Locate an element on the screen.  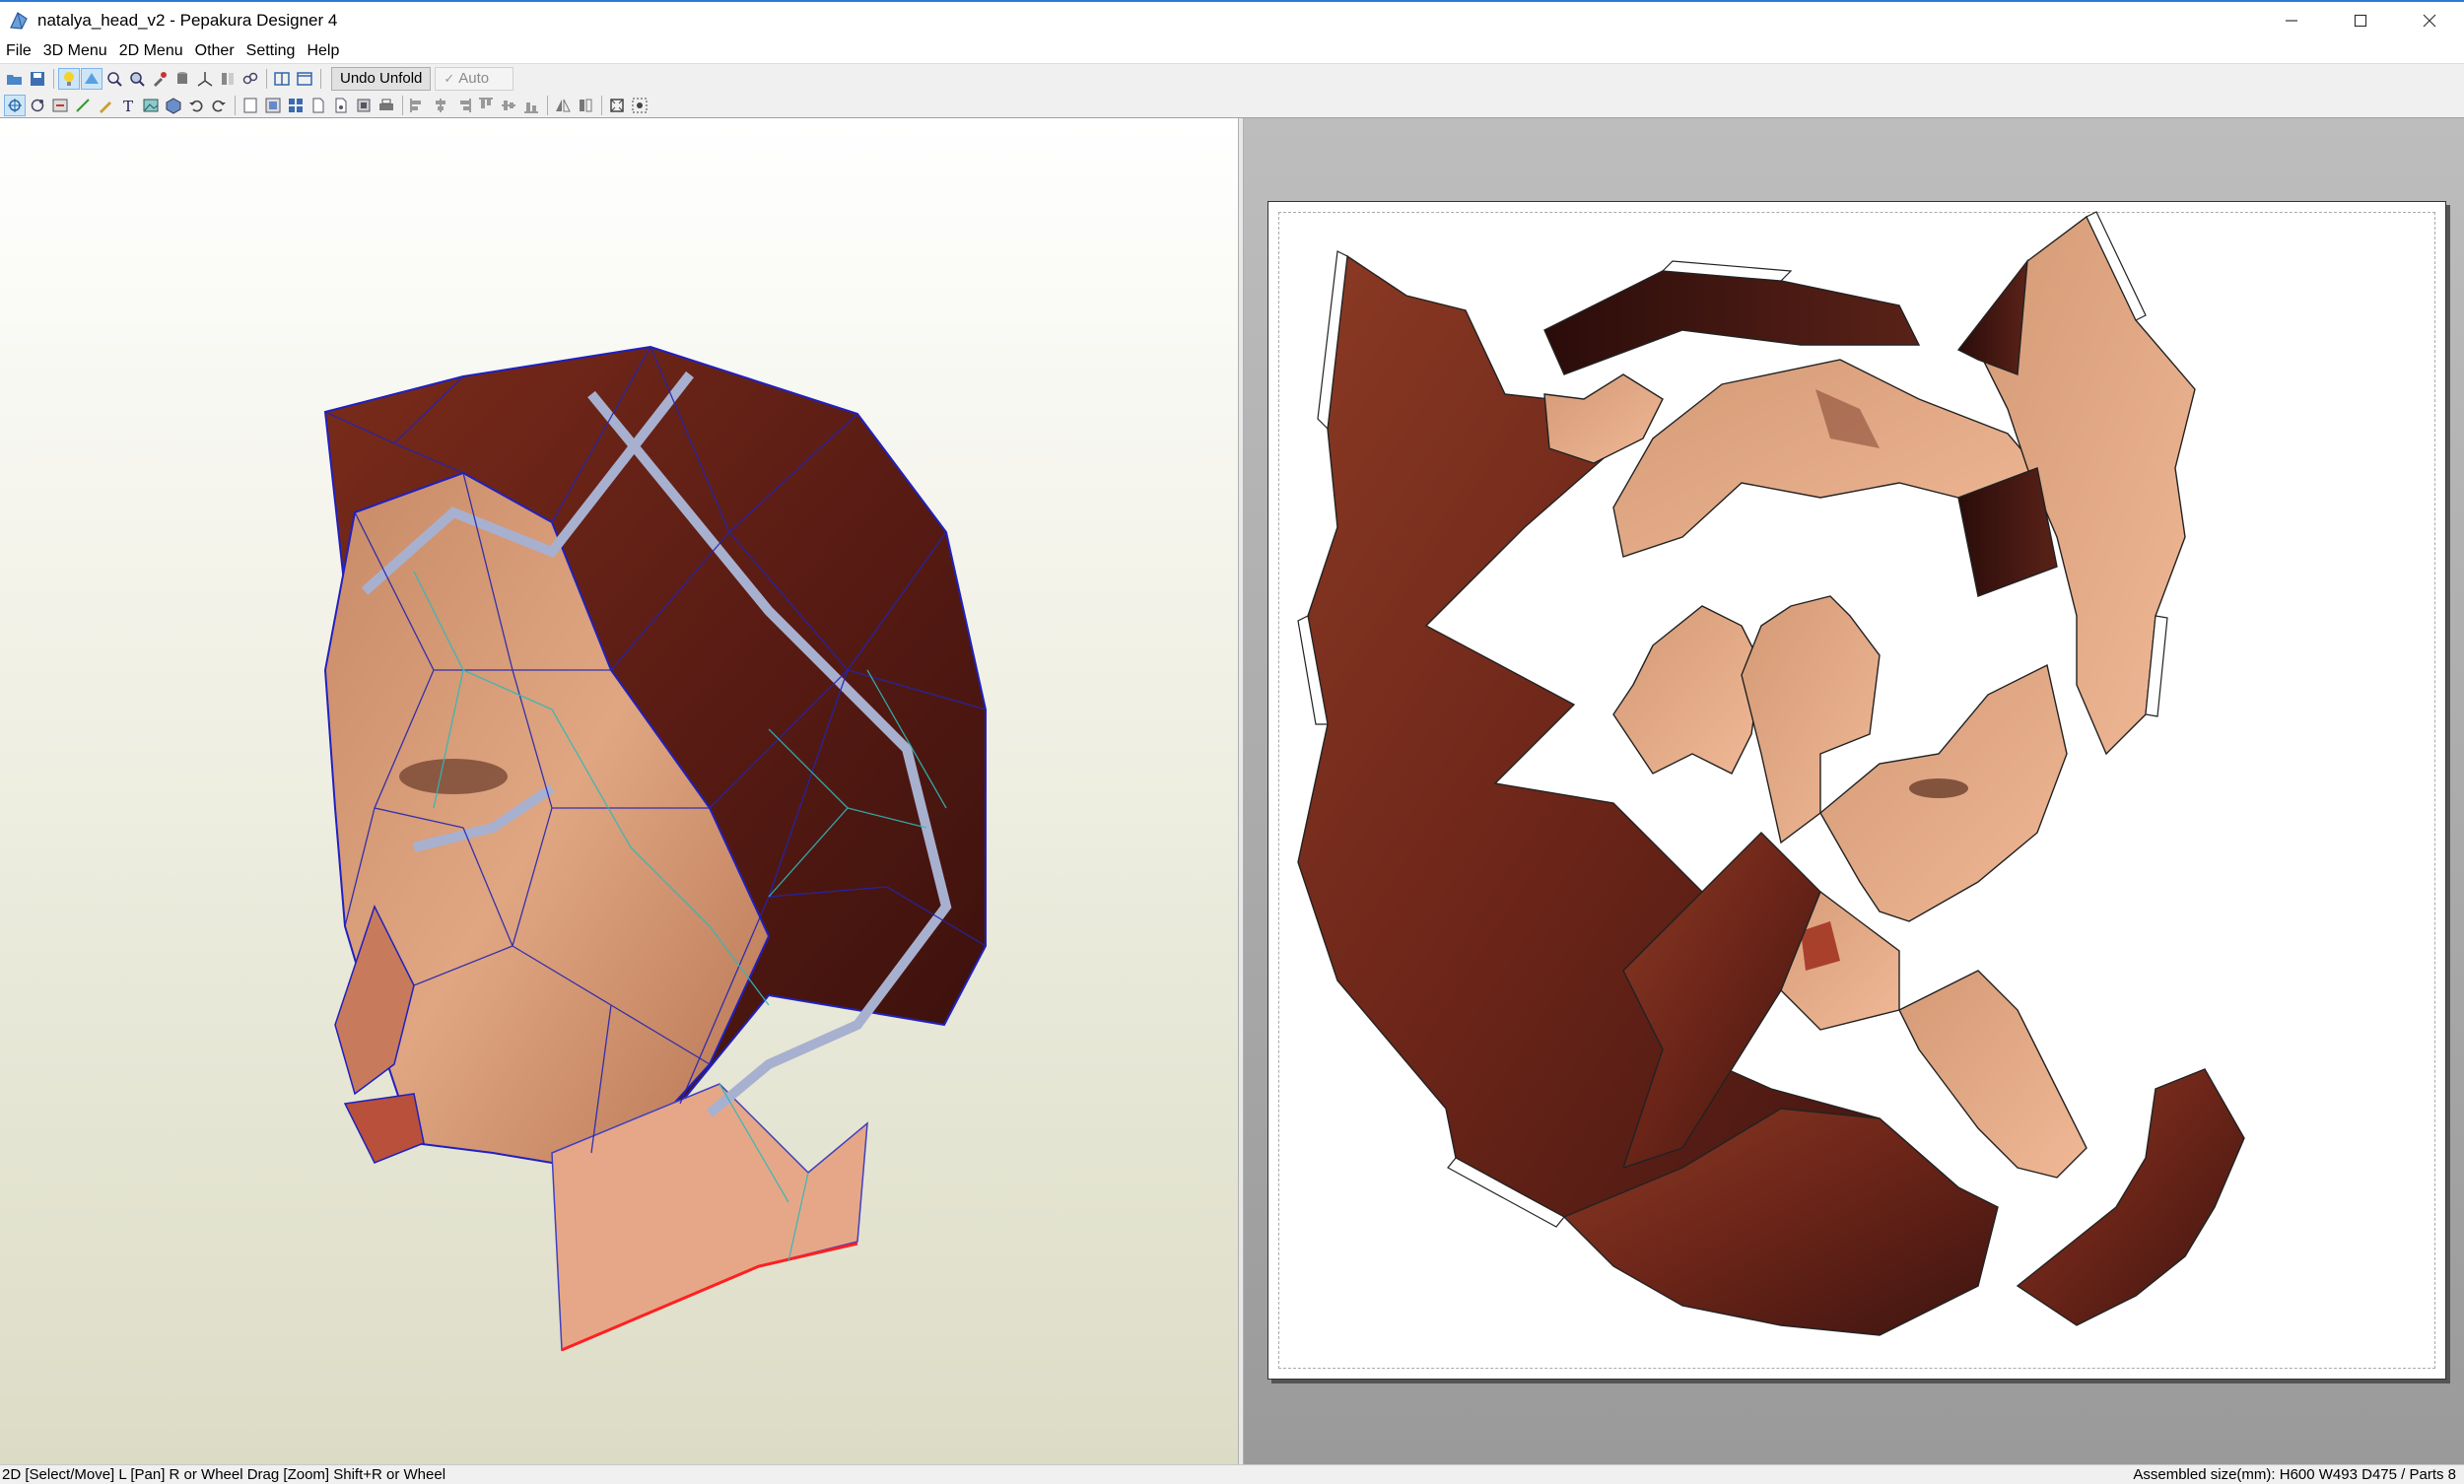
light-button is located at coordinates (69, 78).